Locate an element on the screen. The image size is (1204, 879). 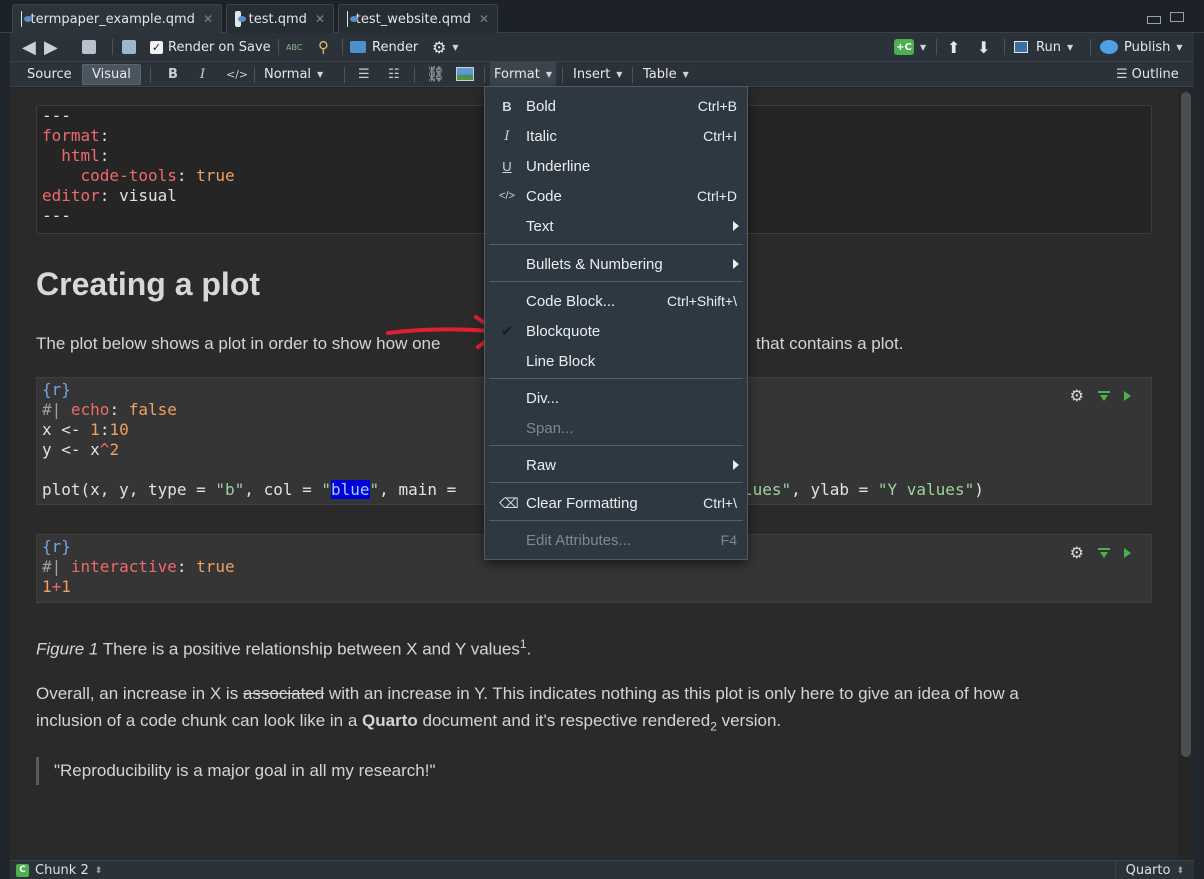
gear-icon: ⚙ ▼ is located at coordinates (445, 47).